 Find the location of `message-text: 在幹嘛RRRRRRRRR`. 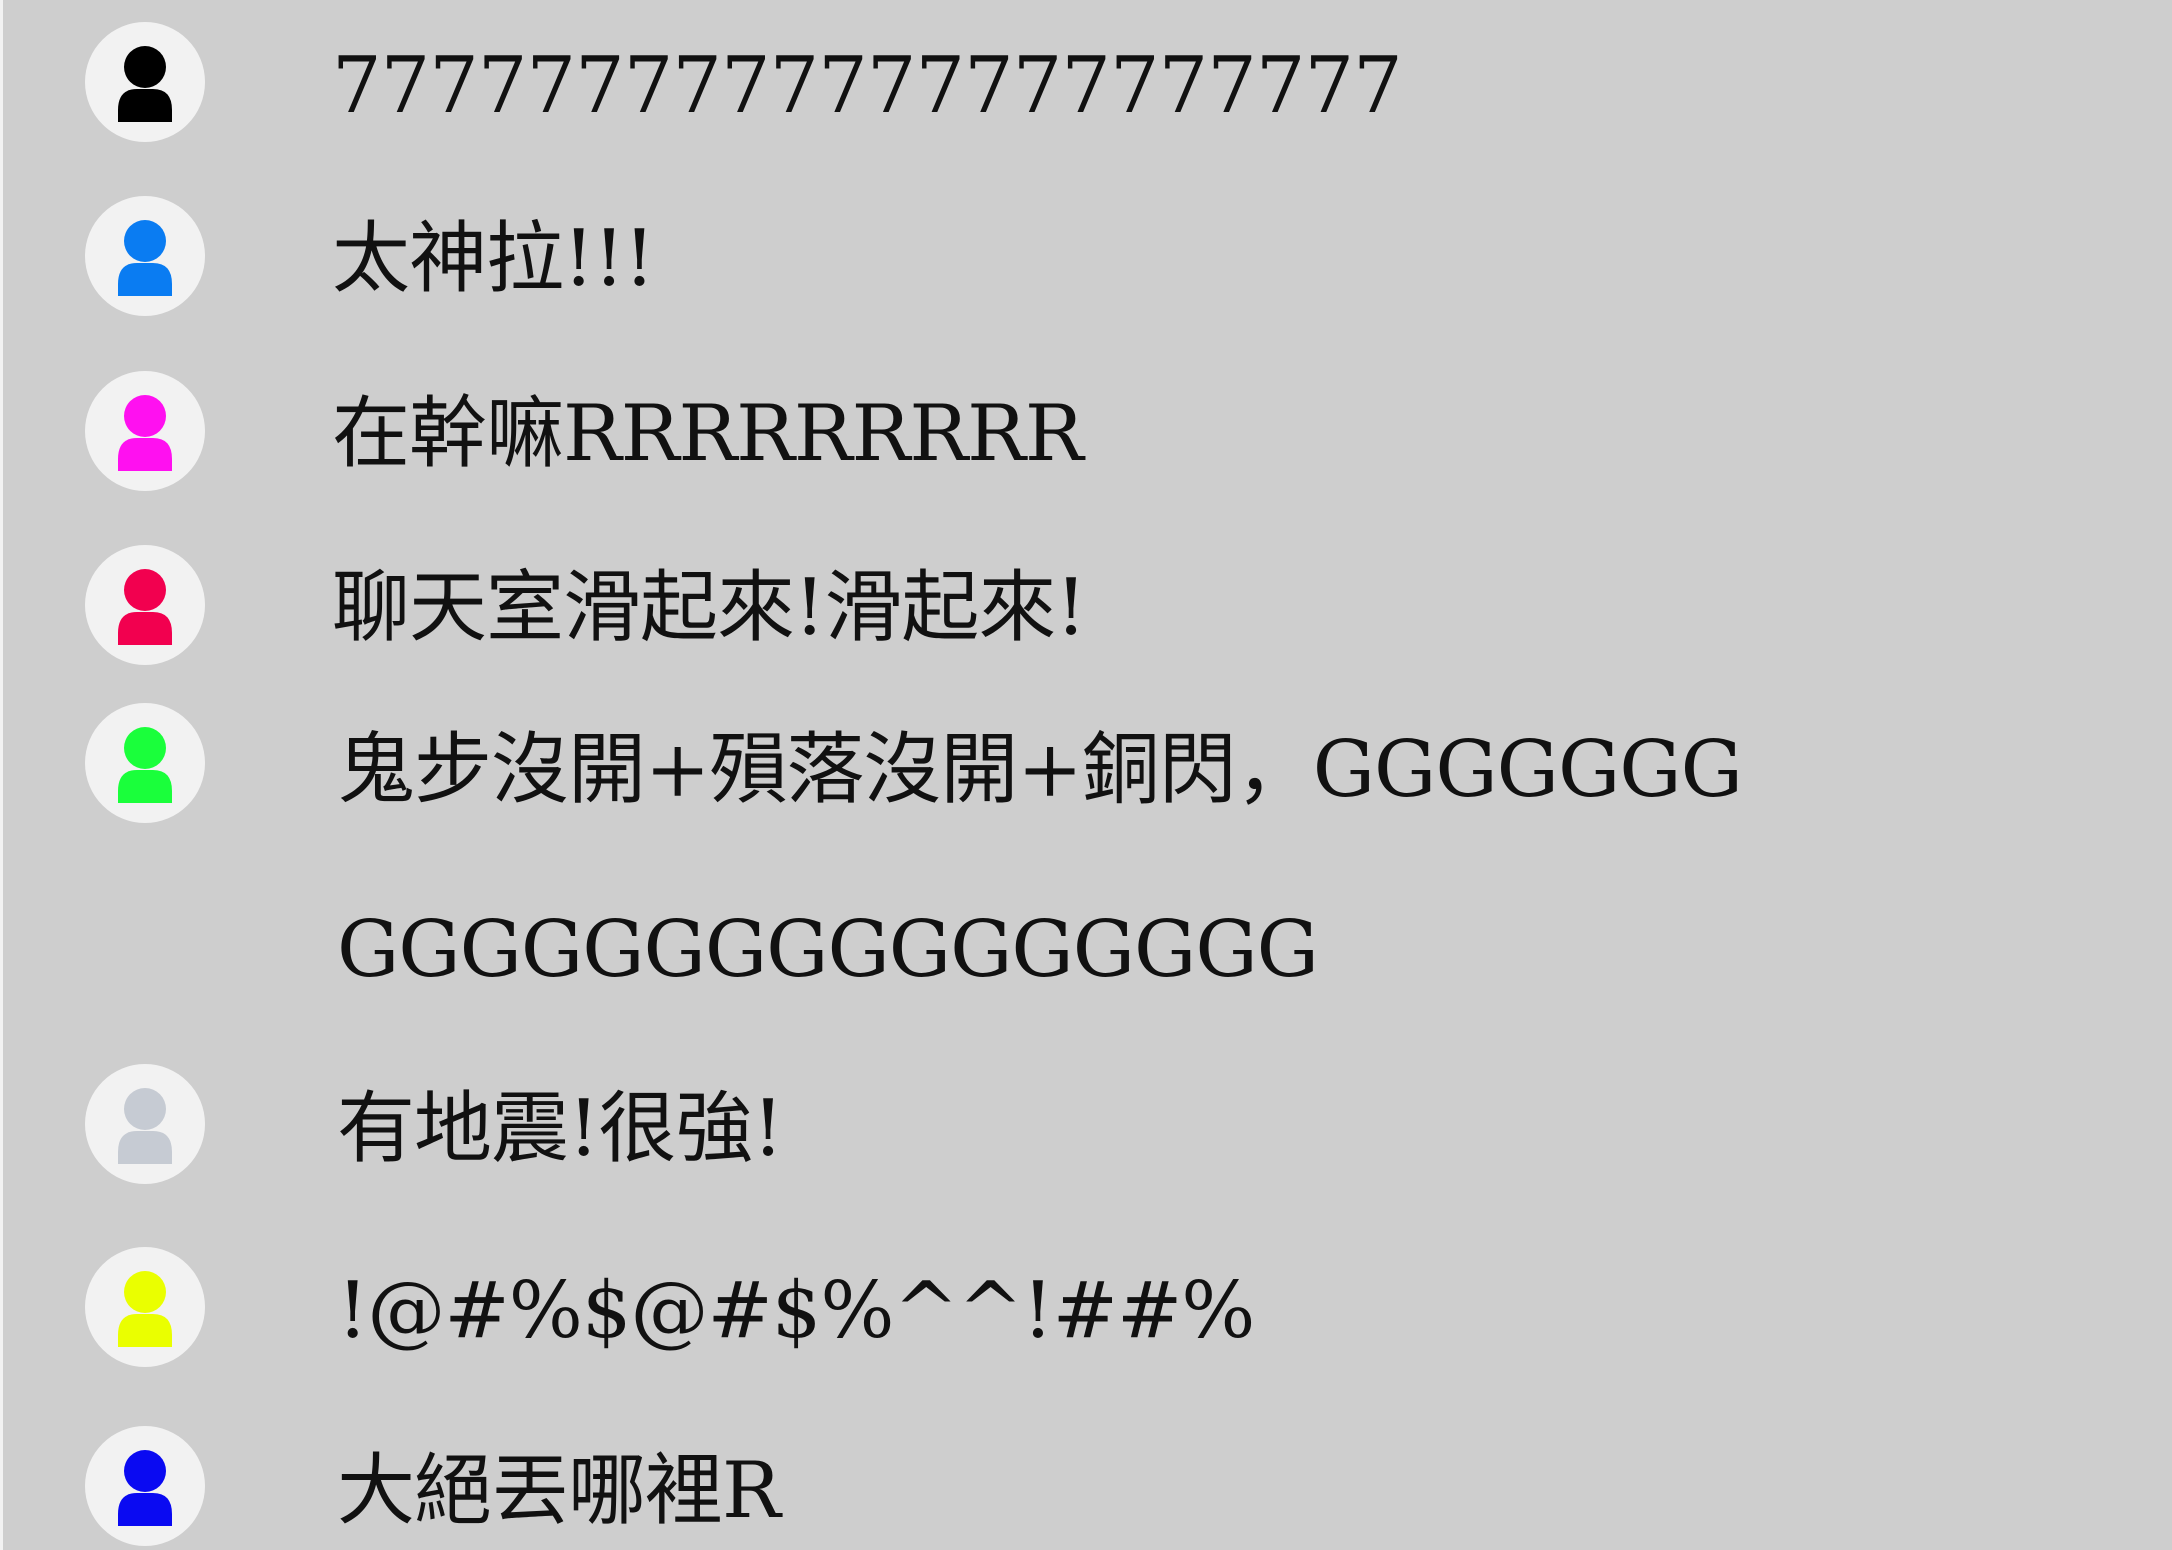

message-text: 在幹嘛RRRRRRRRR is located at coordinates (708, 434).